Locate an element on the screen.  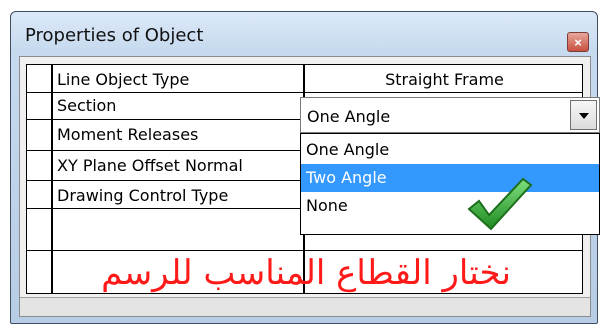
green-checkmark-icon is located at coordinates (500, 204).